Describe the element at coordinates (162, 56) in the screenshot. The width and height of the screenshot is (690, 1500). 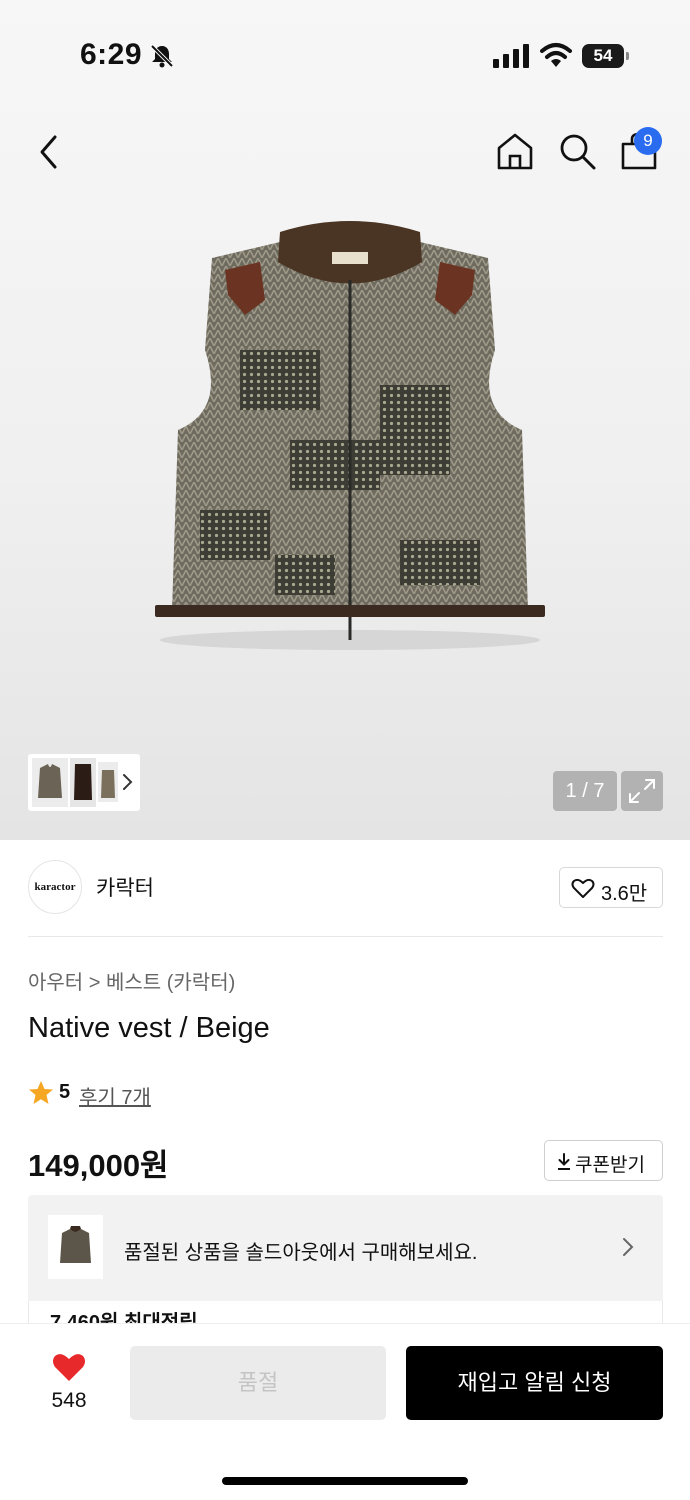
I see `bell-muted-icon` at that location.